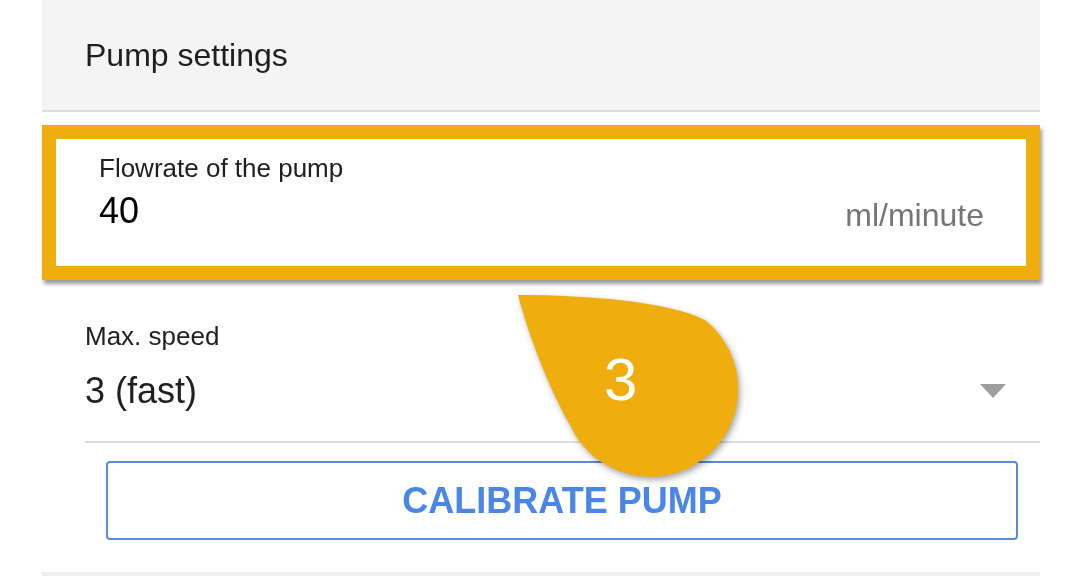 The image size is (1080, 576). Describe the element at coordinates (141, 391) in the screenshot. I see `speed-dropdown-value: 3 (fast)` at that location.